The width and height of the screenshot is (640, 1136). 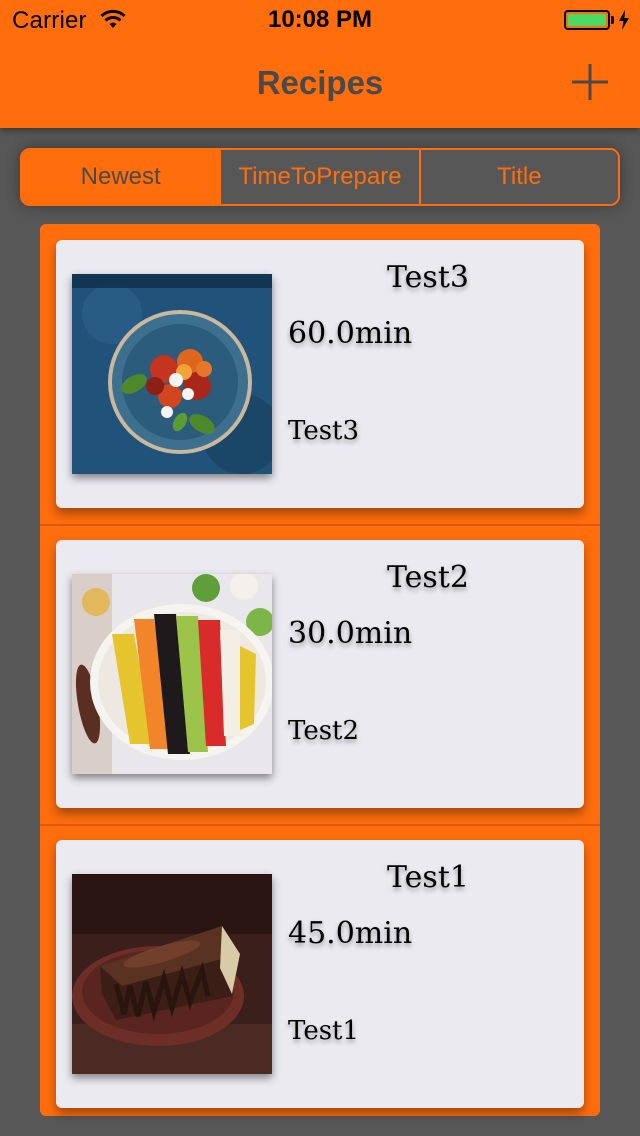 I want to click on top-bar: Carrier 10:08 PM Recipes, so click(x=320, y=64).